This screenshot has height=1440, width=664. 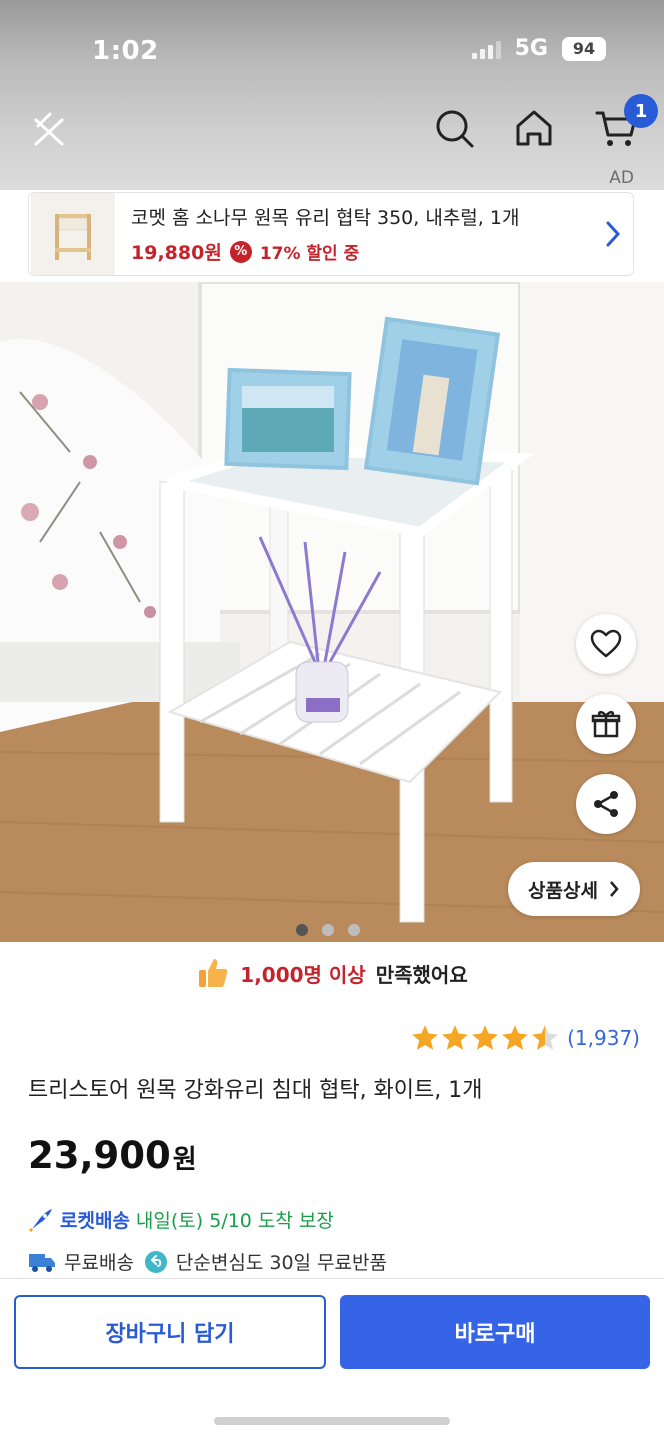 I want to click on rating-stars, so click(x=485, y=1037).